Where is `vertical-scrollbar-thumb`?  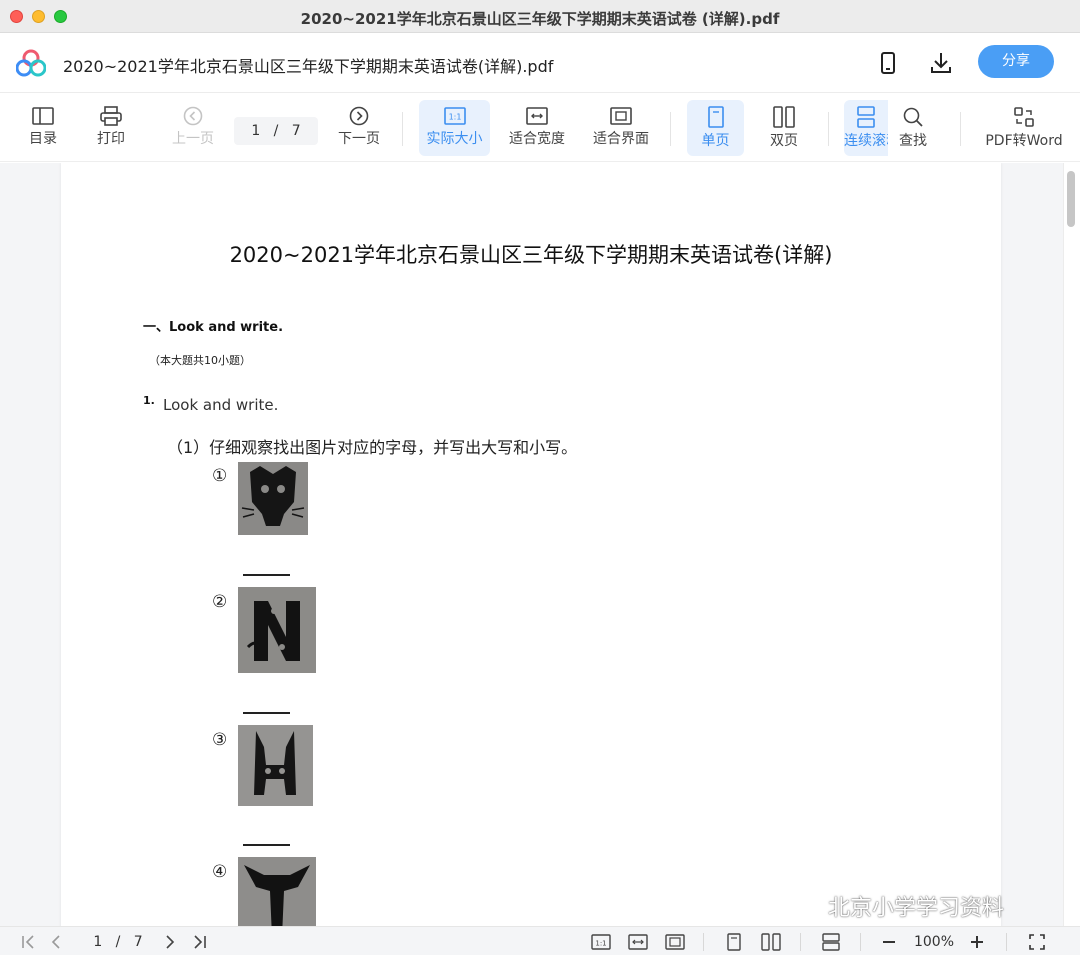 vertical-scrollbar-thumb is located at coordinates (1071, 199).